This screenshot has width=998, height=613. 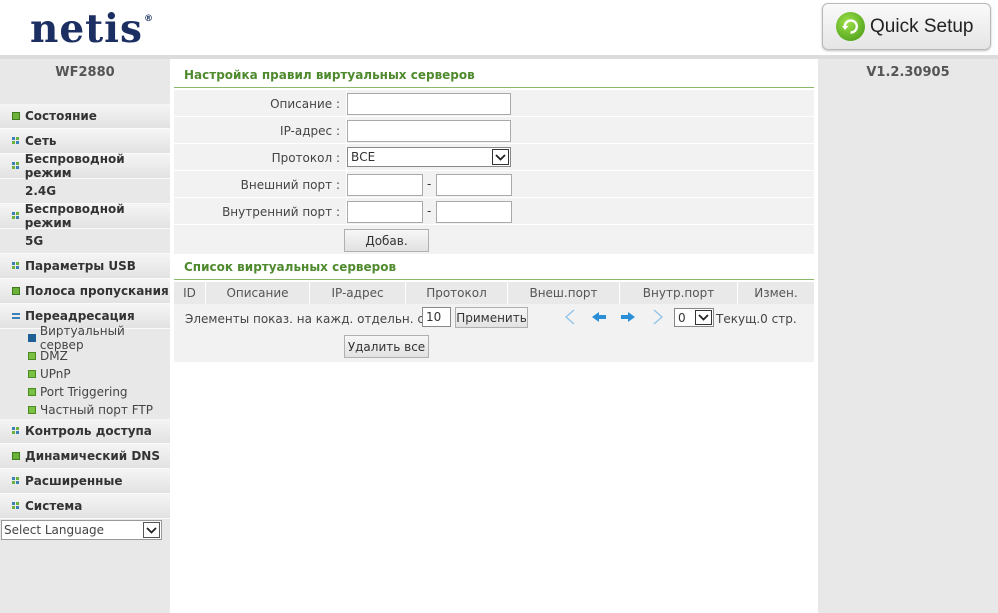 What do you see at coordinates (694, 317) in the screenshot?
I see `page-select: 0` at bounding box center [694, 317].